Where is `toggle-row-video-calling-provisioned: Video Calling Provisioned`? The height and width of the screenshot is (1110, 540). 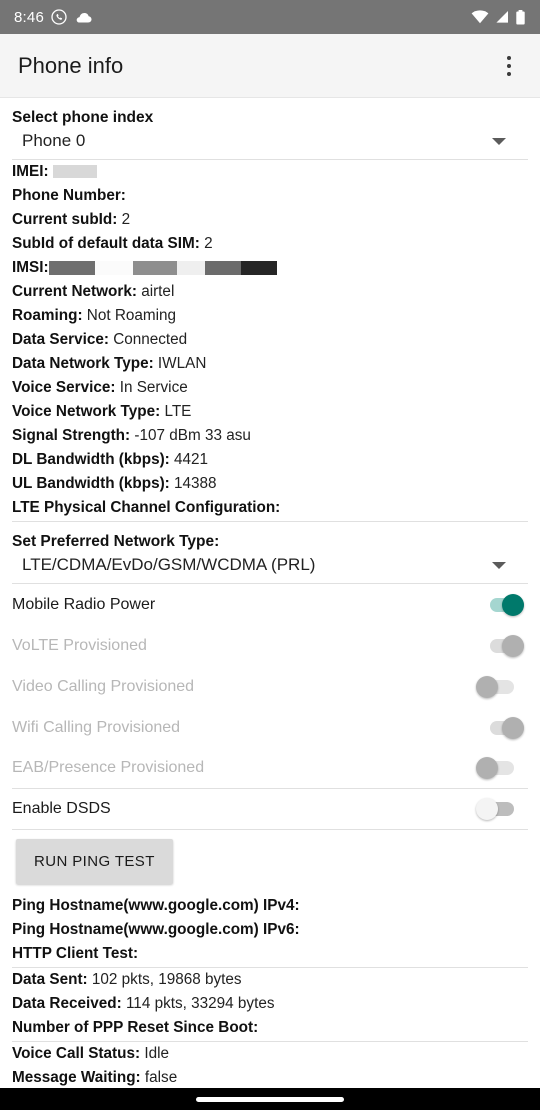
toggle-row-video-calling-provisioned: Video Calling Provisioned is located at coordinates (270, 686).